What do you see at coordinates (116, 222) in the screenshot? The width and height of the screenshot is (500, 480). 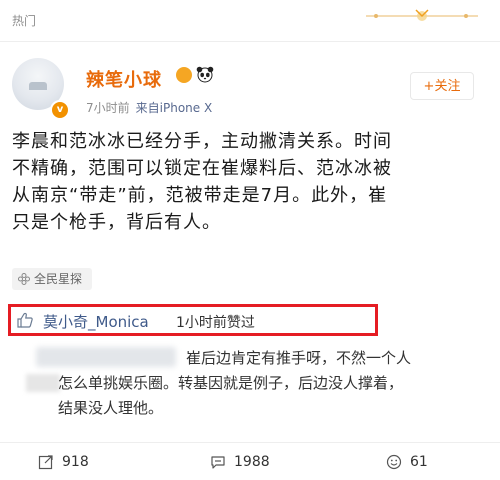 I see `post-line: 只是个枪手，背后有人。` at bounding box center [116, 222].